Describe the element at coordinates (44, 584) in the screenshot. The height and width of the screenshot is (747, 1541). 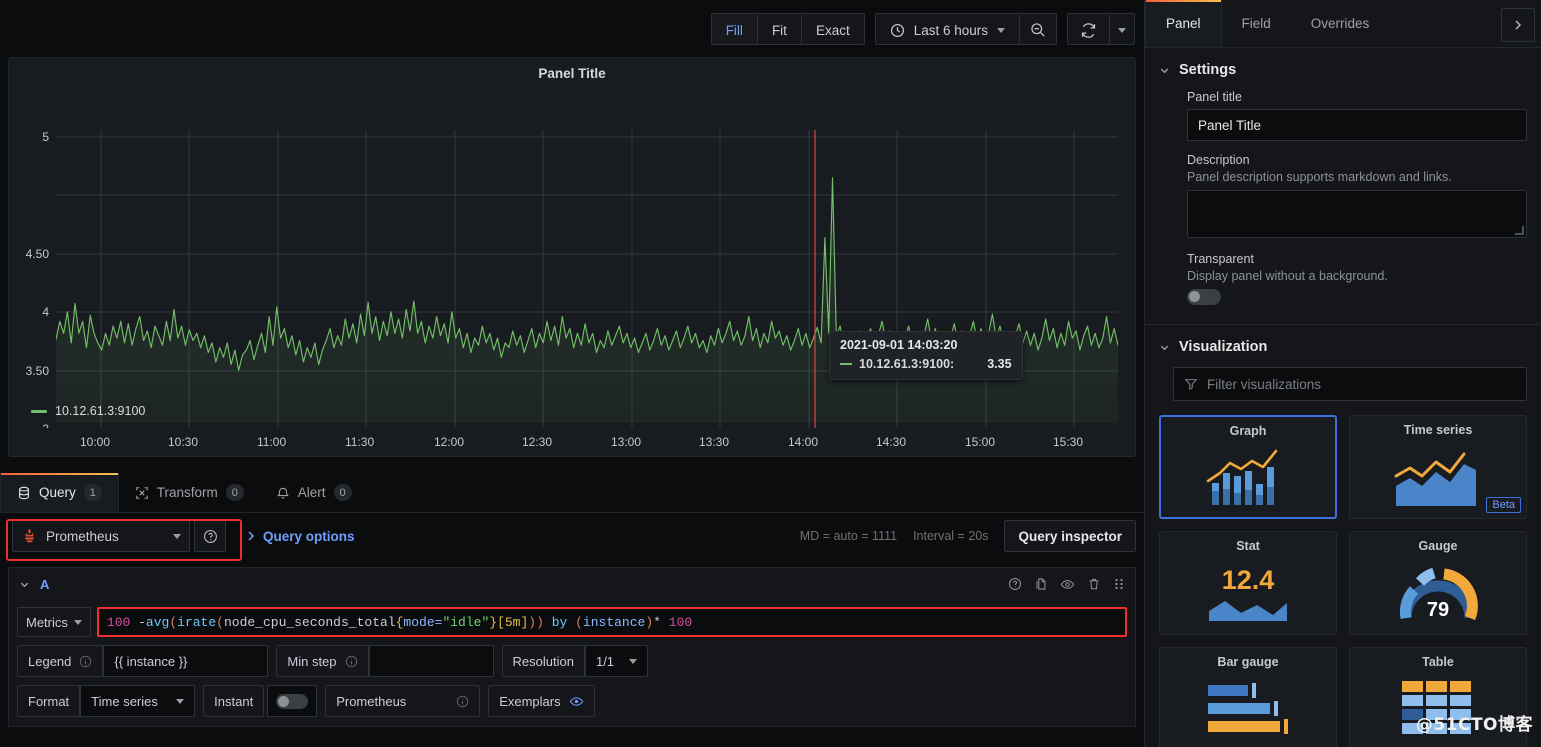
I see `query-row-letter: A` at that location.